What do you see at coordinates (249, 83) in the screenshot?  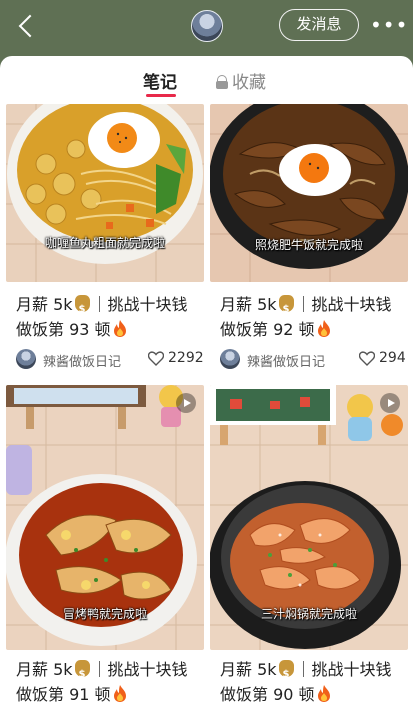 I see `tab-favorites-label: 收藏` at bounding box center [249, 83].